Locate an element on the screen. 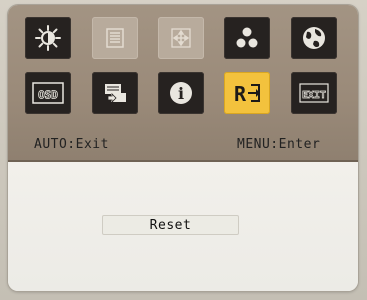 This screenshot has width=367, height=300. brightness-icon is located at coordinates (48, 38).